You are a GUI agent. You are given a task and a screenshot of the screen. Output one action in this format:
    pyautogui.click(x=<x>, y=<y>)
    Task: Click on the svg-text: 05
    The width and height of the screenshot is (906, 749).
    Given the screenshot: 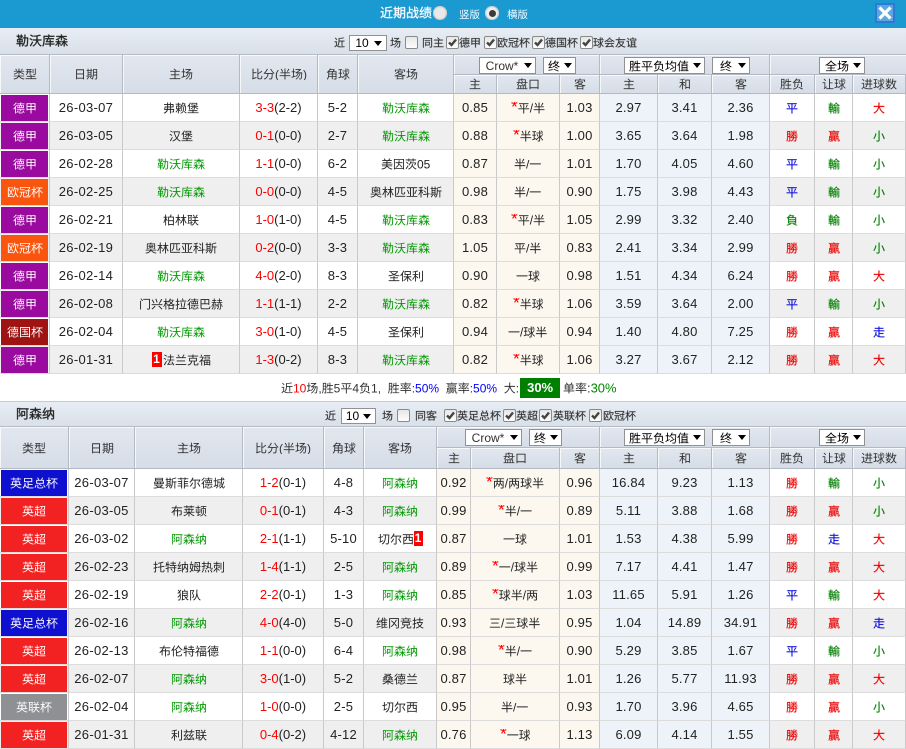 What is the action you would take?
    pyautogui.click(x=423, y=164)
    